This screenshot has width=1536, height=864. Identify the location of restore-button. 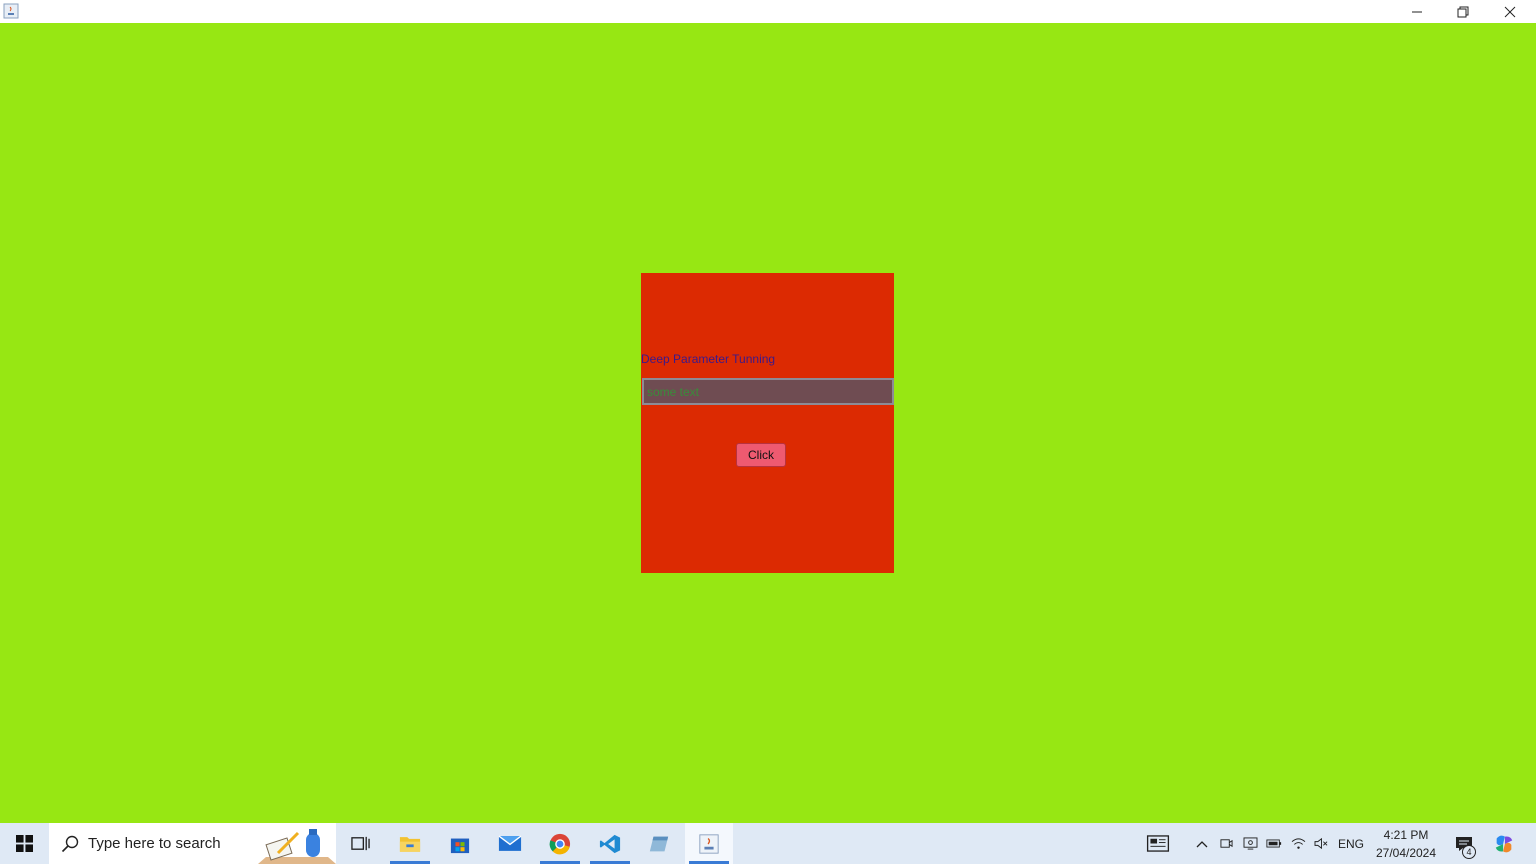
(1463, 11).